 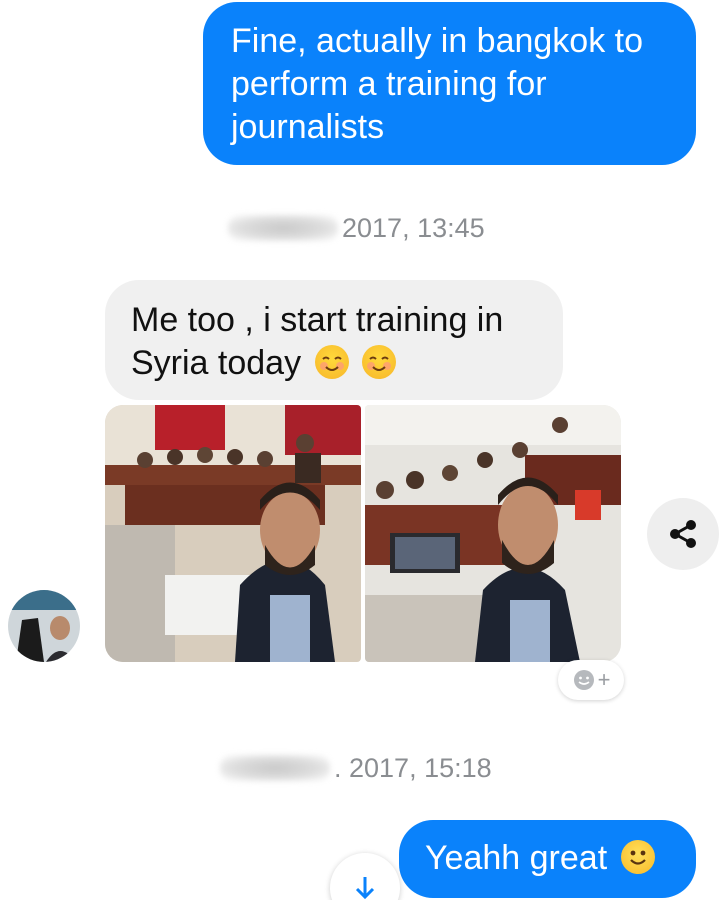 I want to click on share-button, so click(x=683, y=534).